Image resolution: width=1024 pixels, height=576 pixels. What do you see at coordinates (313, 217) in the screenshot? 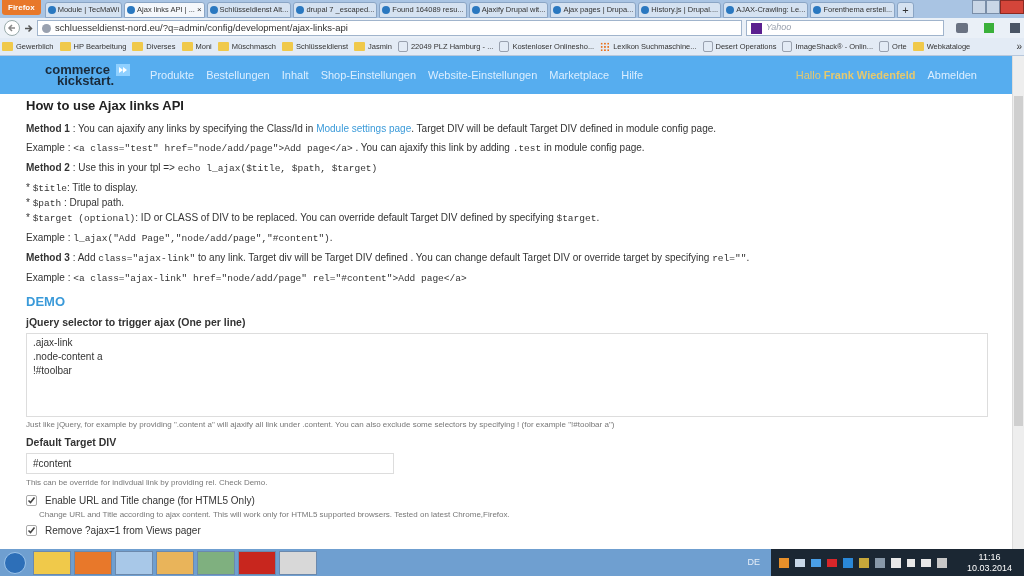
I see `help-paragraph: * $target (optional): ID or CLASS of DIV to be replaced. You can override default Target DIV defined by specifying $target.` at bounding box center [313, 217].